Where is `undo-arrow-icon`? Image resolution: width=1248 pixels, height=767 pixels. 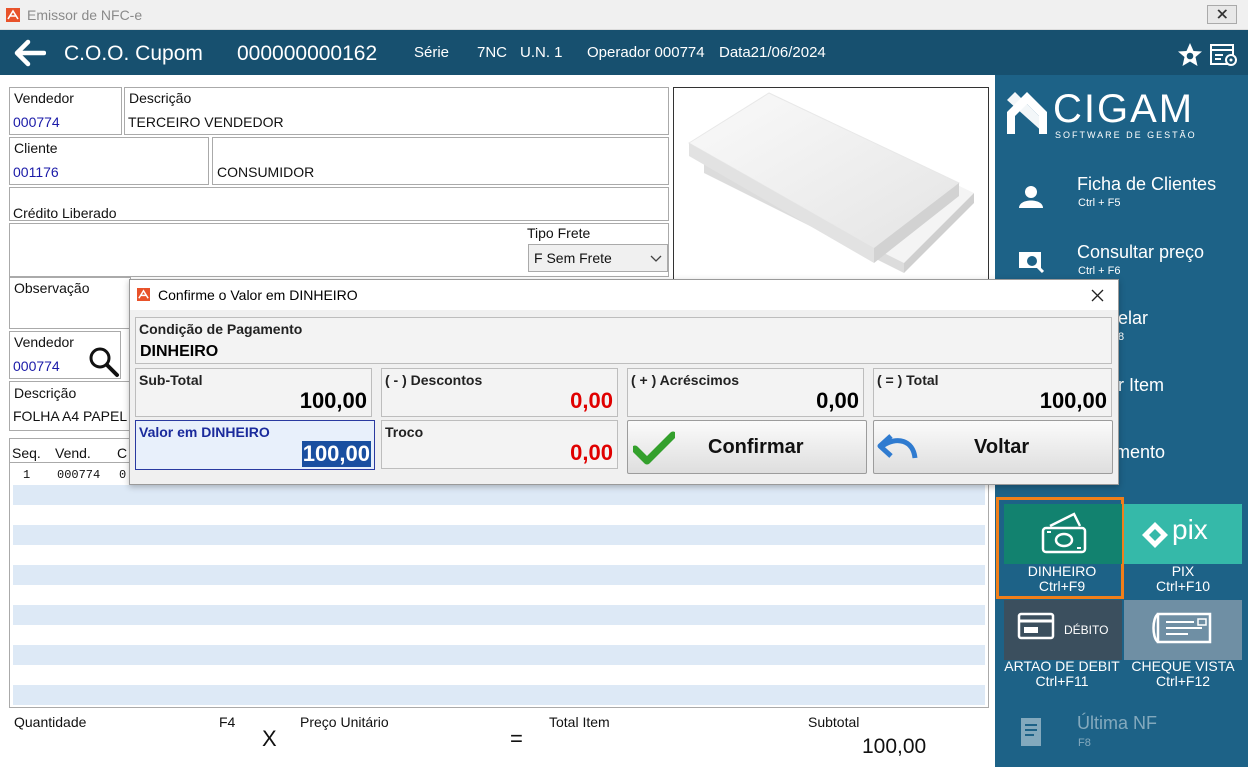 undo-arrow-icon is located at coordinates (897, 446).